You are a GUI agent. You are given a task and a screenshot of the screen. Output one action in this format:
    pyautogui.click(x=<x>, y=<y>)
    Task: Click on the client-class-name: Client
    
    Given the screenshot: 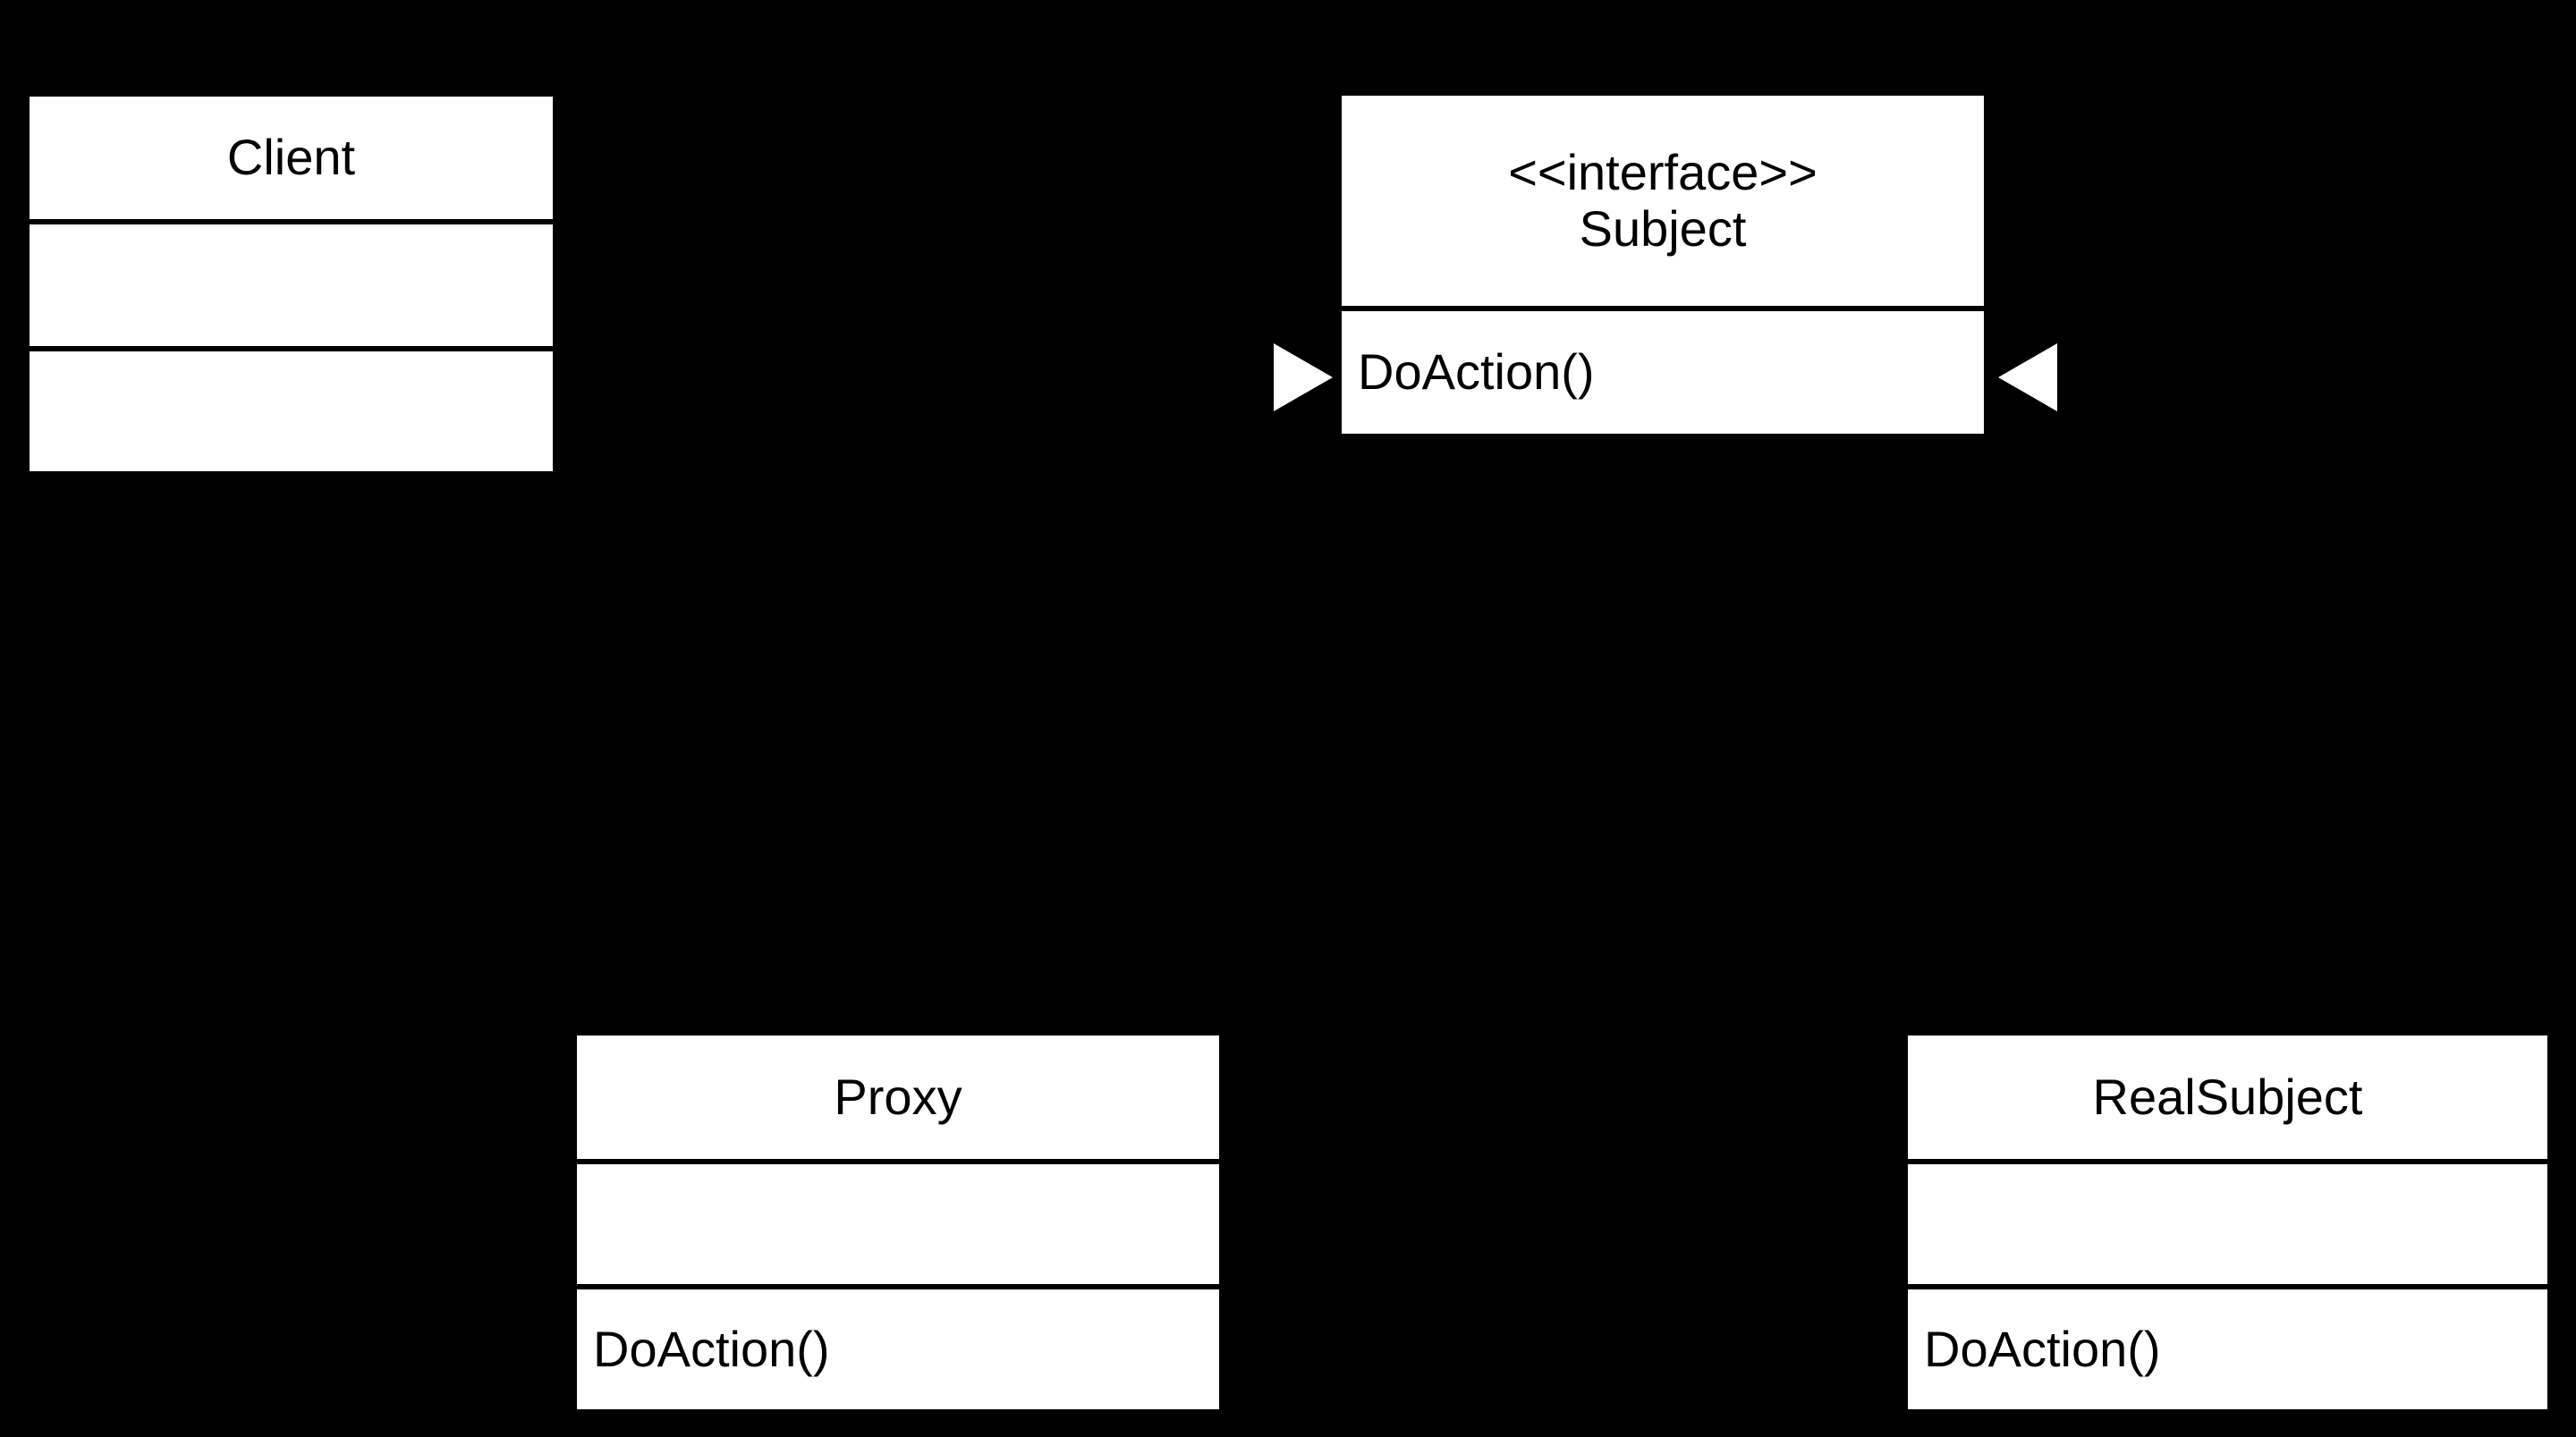 What is the action you would take?
    pyautogui.click(x=291, y=158)
    